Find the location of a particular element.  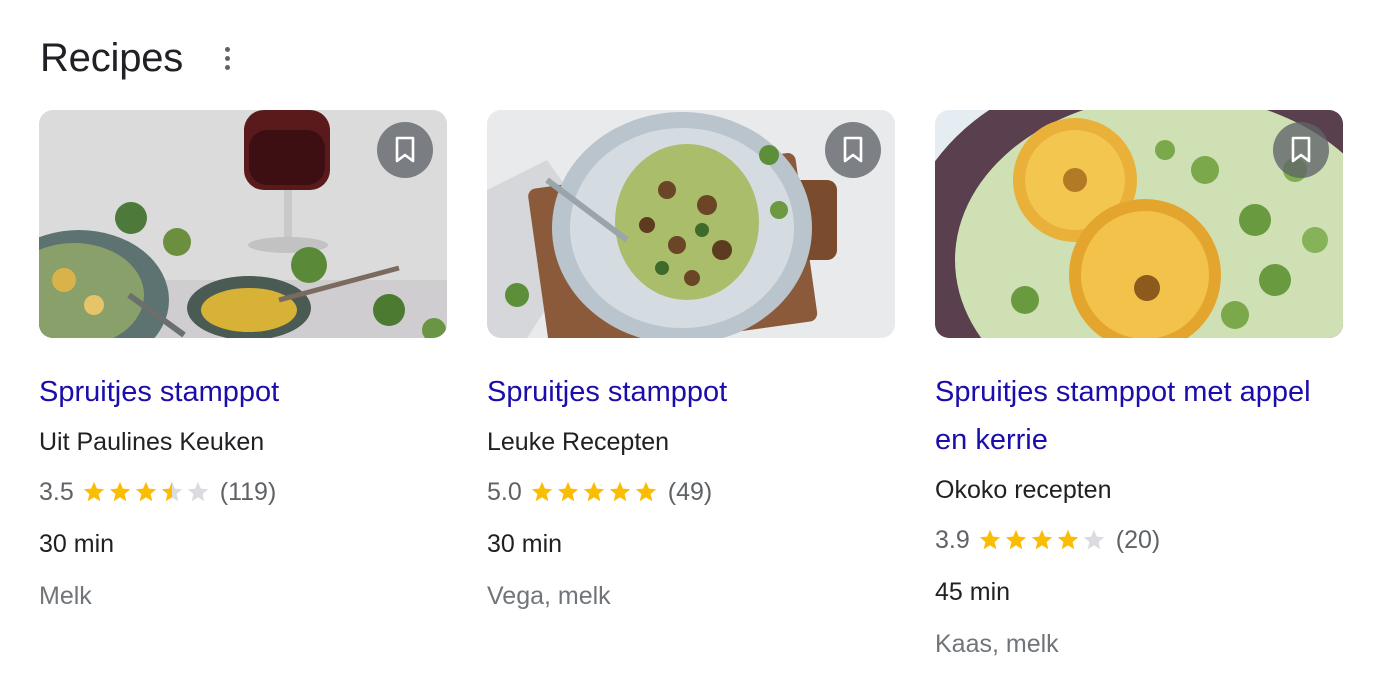

recipe-rating: 3.9 (20) is located at coordinates (1139, 540).